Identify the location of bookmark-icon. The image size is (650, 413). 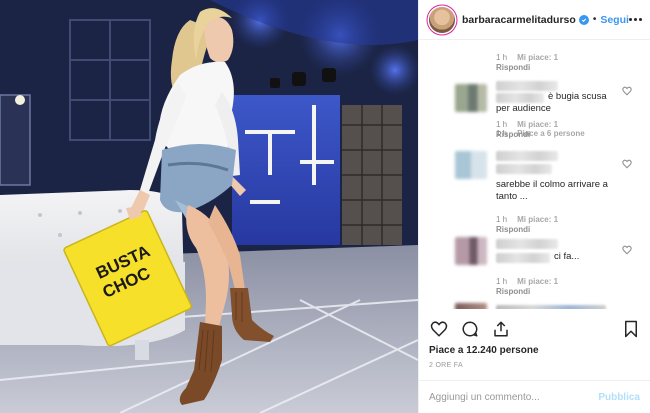
(631, 329).